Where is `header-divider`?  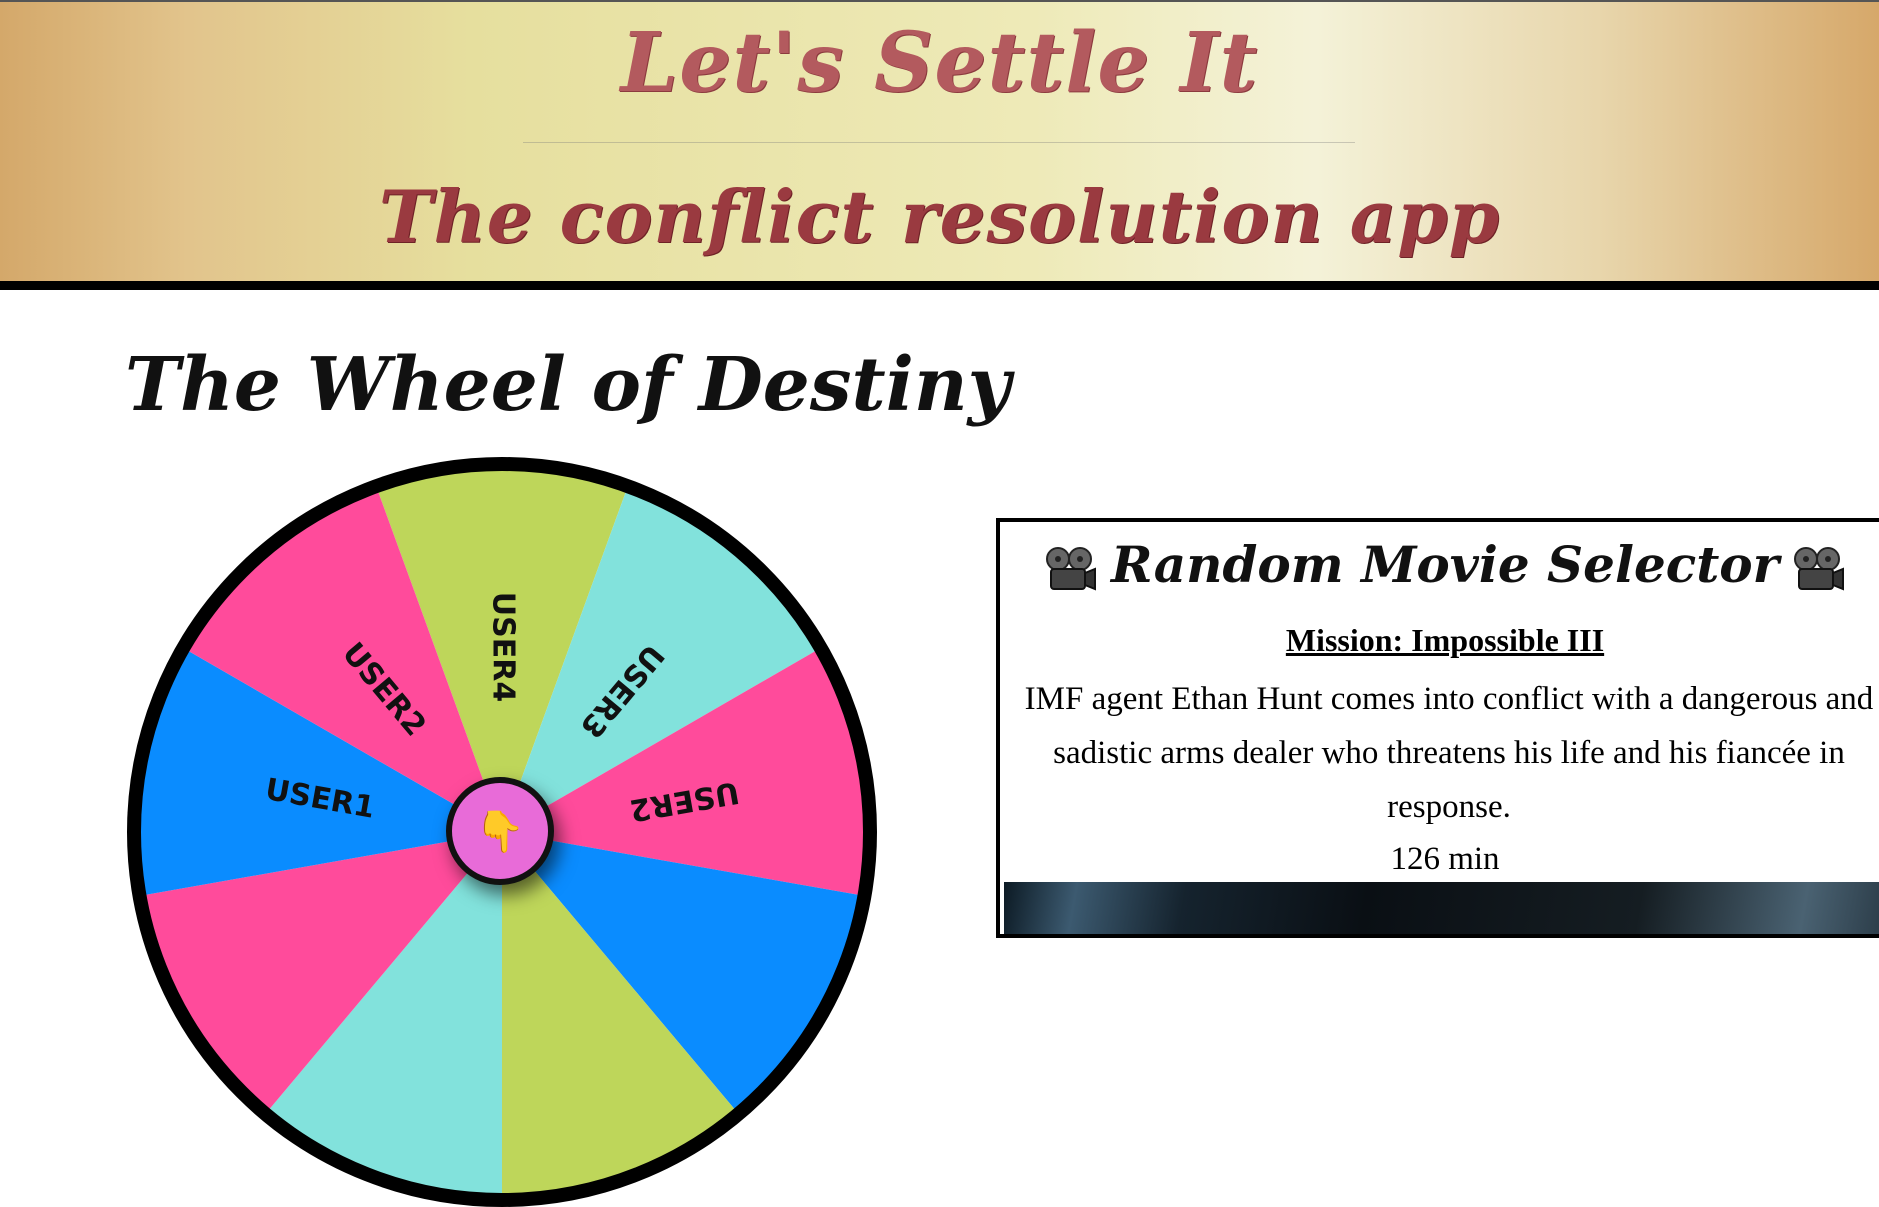 header-divider is located at coordinates (939, 142).